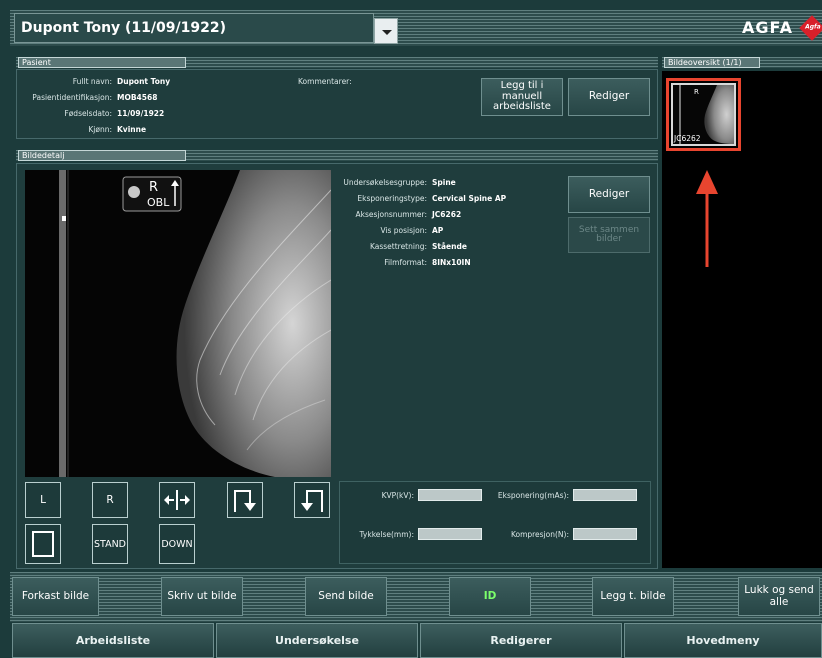 Image resolution: width=822 pixels, height=658 pixels. I want to click on close-and-send-all-button: Lukk og send alle, so click(779, 596).